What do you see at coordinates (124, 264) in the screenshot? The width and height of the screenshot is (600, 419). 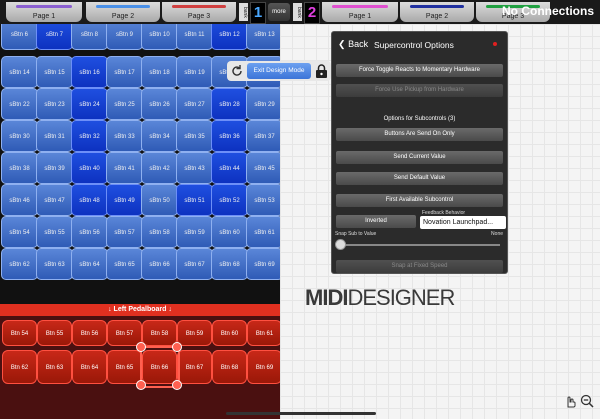 I see `grid-button: sBtn 65` at bounding box center [124, 264].